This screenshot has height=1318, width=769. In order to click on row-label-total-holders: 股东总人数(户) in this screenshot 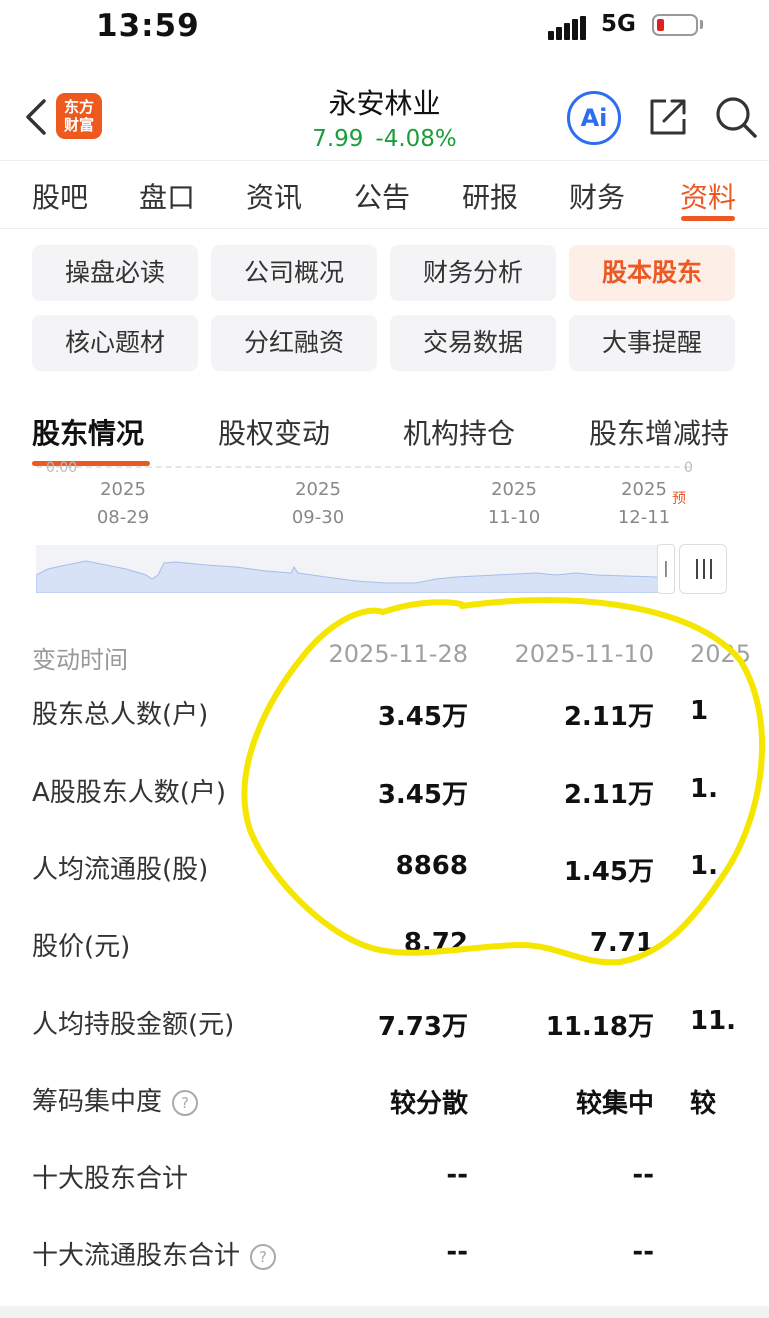, I will do `click(120, 715)`.